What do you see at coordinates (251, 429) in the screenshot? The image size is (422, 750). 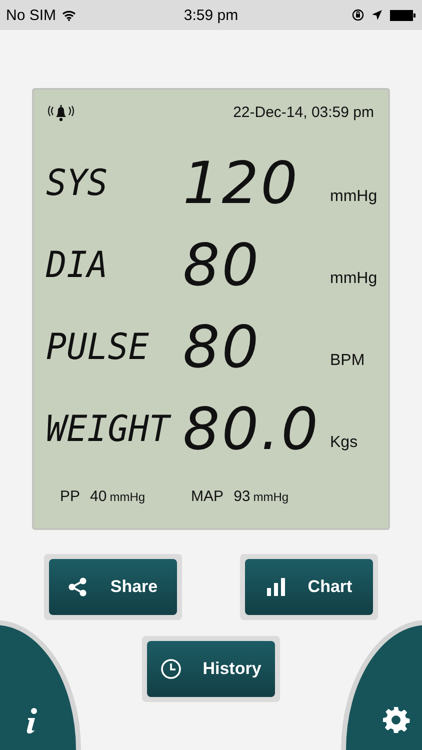 I see `reading-value: 80.0` at bounding box center [251, 429].